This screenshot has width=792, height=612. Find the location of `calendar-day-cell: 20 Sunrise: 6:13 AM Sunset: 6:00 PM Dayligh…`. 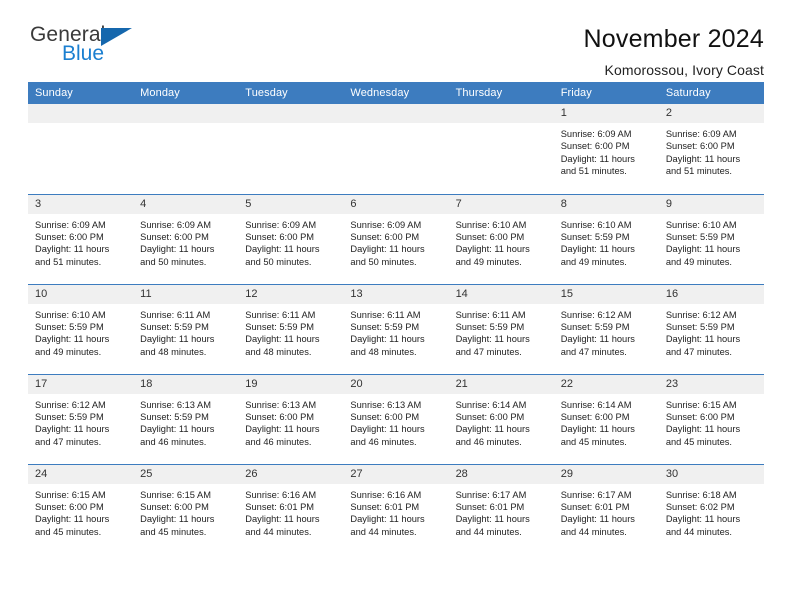

calendar-day-cell: 20 Sunrise: 6:13 AM Sunset: 6:00 PM Dayligh… is located at coordinates (396, 418).